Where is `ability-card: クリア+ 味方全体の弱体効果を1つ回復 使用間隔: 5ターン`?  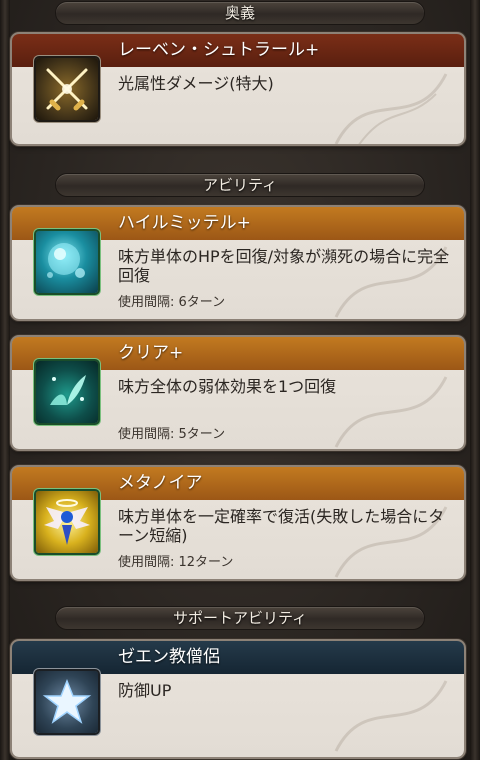
ability-card: クリア+ 味方全体の弱体効果を1つ回復 使用間隔: 5ターン is located at coordinates (238, 393).